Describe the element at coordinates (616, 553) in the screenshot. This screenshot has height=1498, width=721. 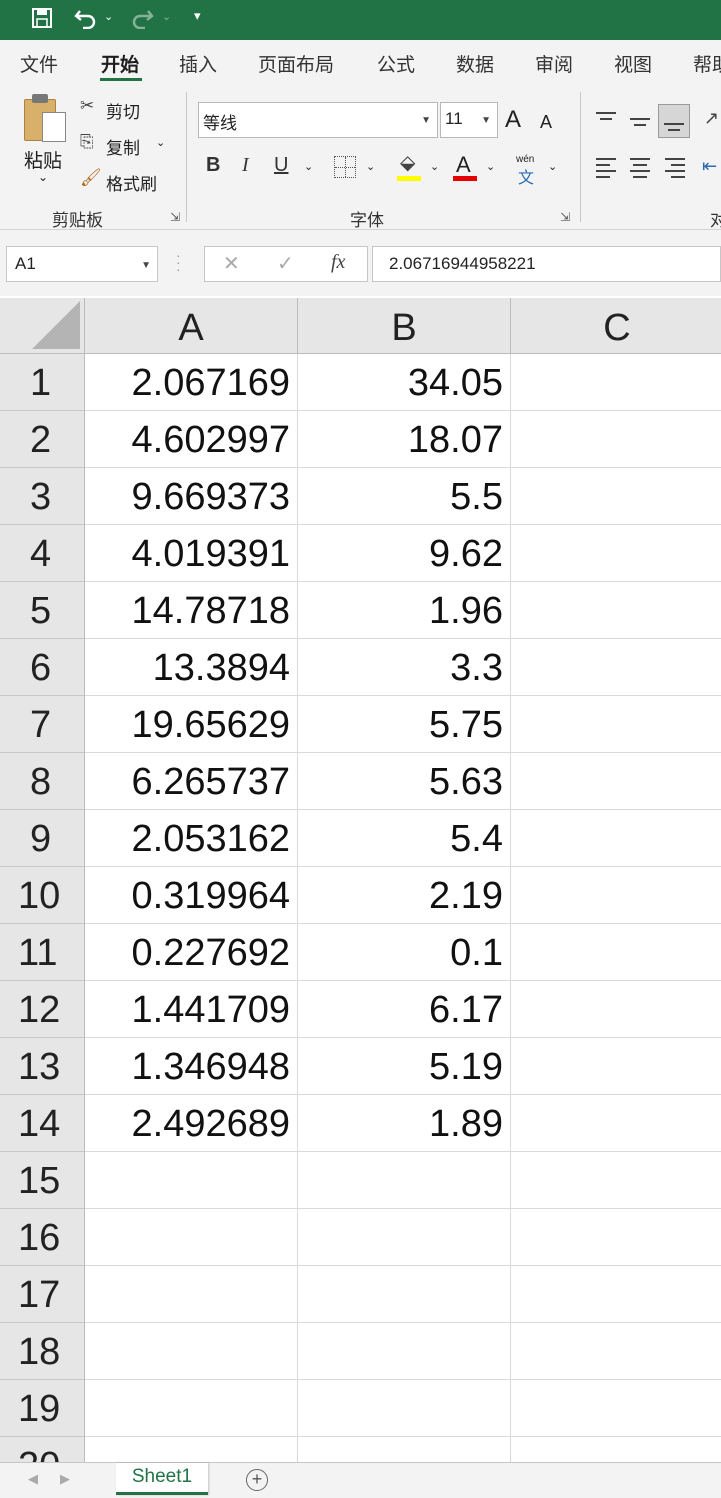
I see `cell-c4` at that location.